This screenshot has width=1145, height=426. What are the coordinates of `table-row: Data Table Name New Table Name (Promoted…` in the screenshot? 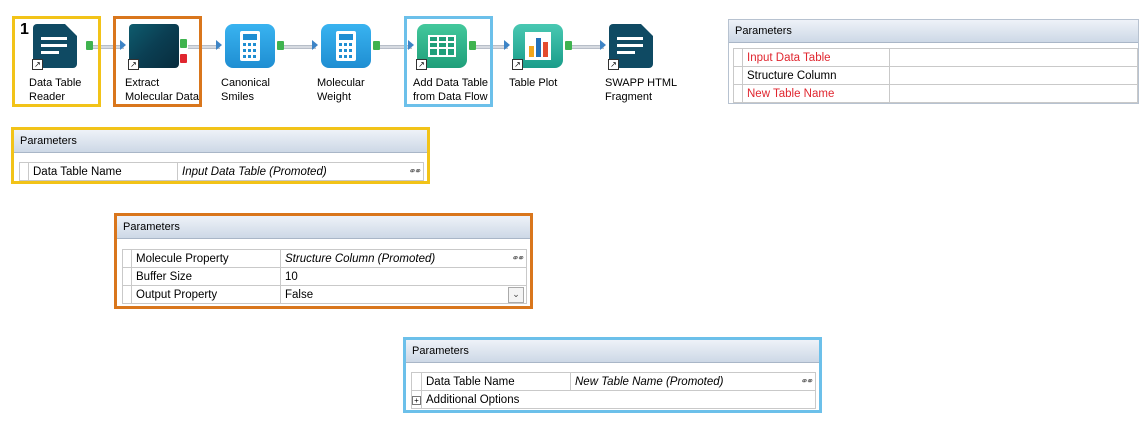 It's located at (613, 381).